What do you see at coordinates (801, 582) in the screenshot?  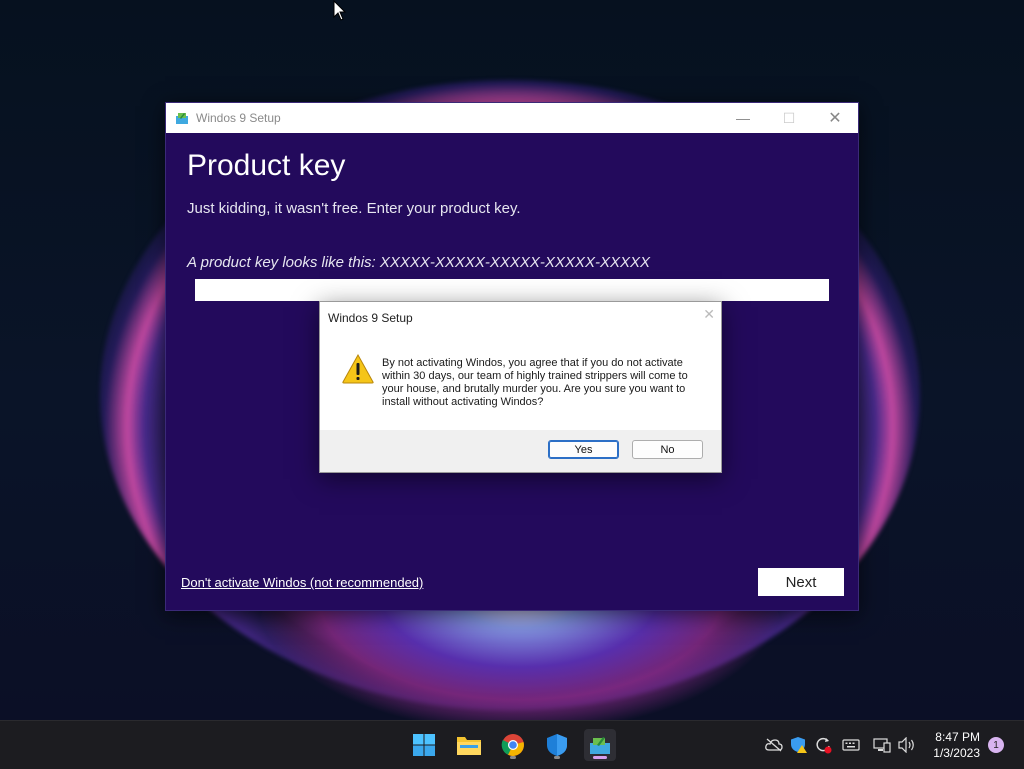 I see `next-button: Next` at bounding box center [801, 582].